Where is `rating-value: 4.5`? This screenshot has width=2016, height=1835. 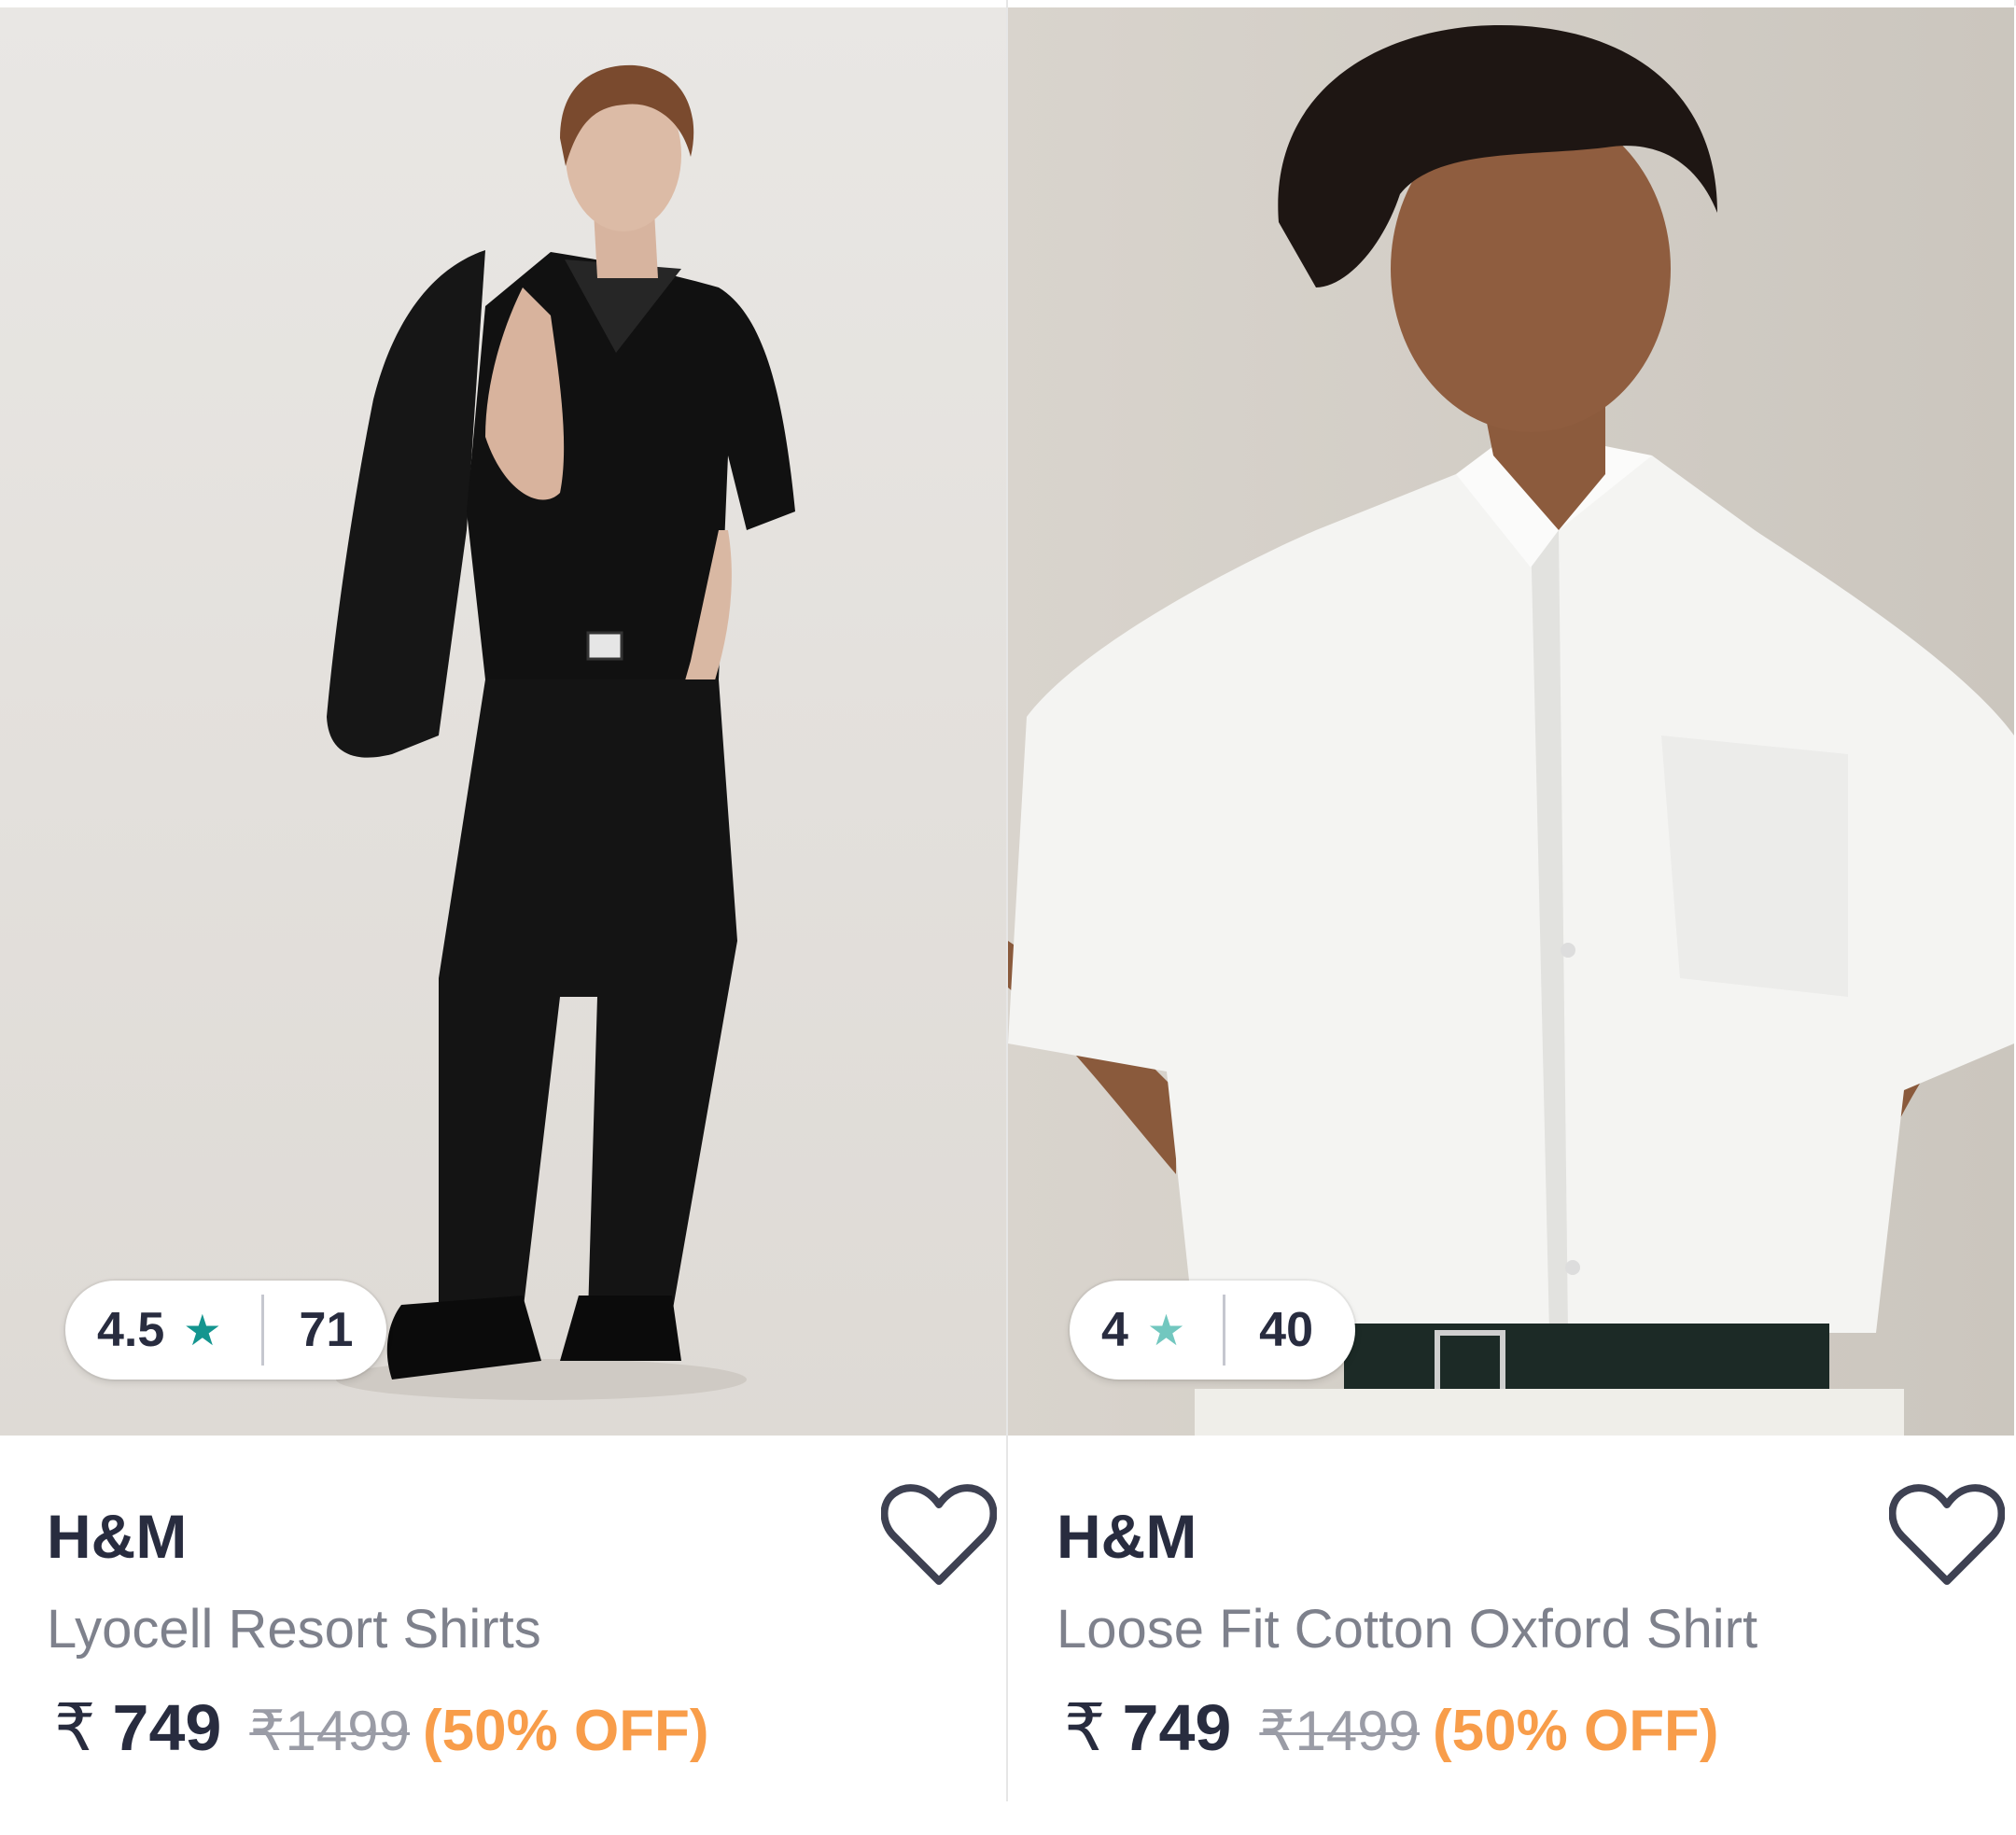
rating-value: 4.5 is located at coordinates (131, 1330).